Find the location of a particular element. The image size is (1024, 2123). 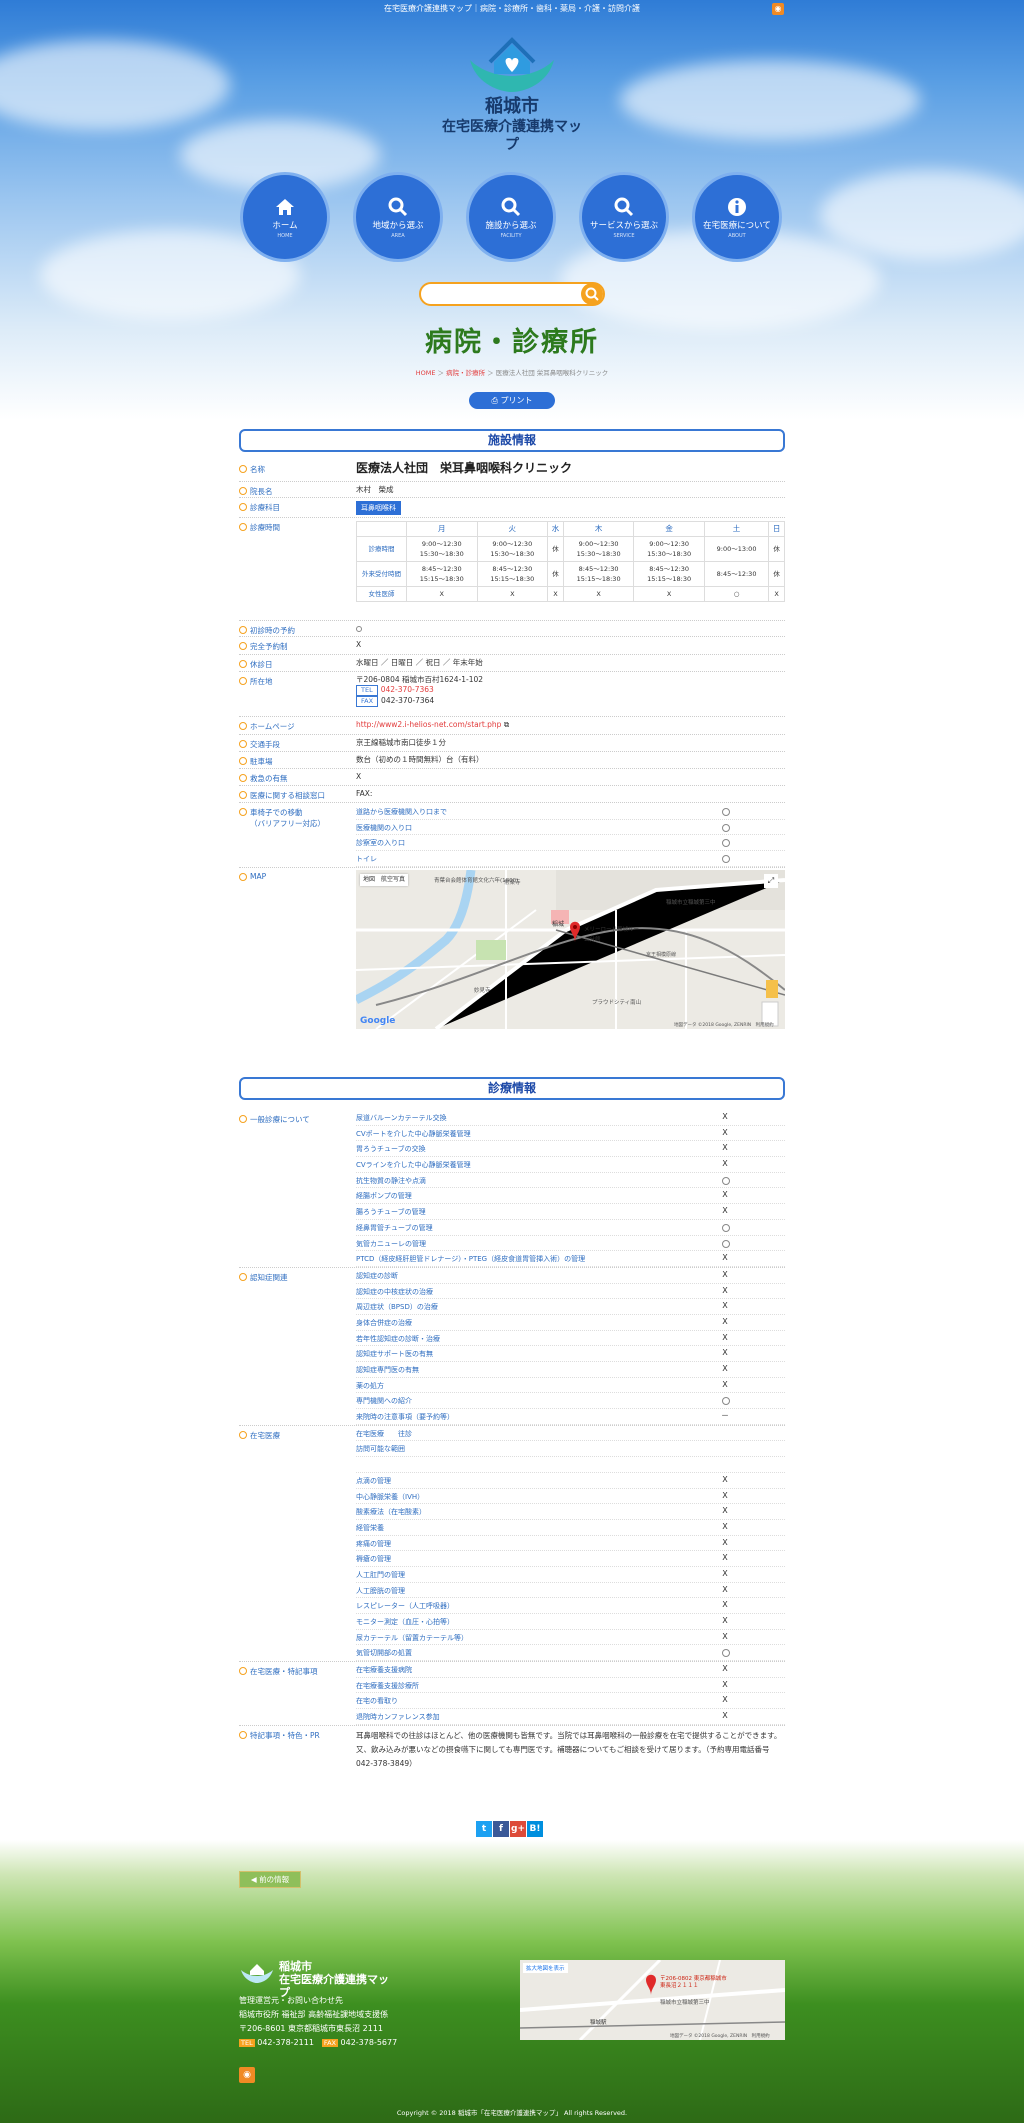

medical-item-label: 在宅の看取り is located at coordinates (377, 1701).